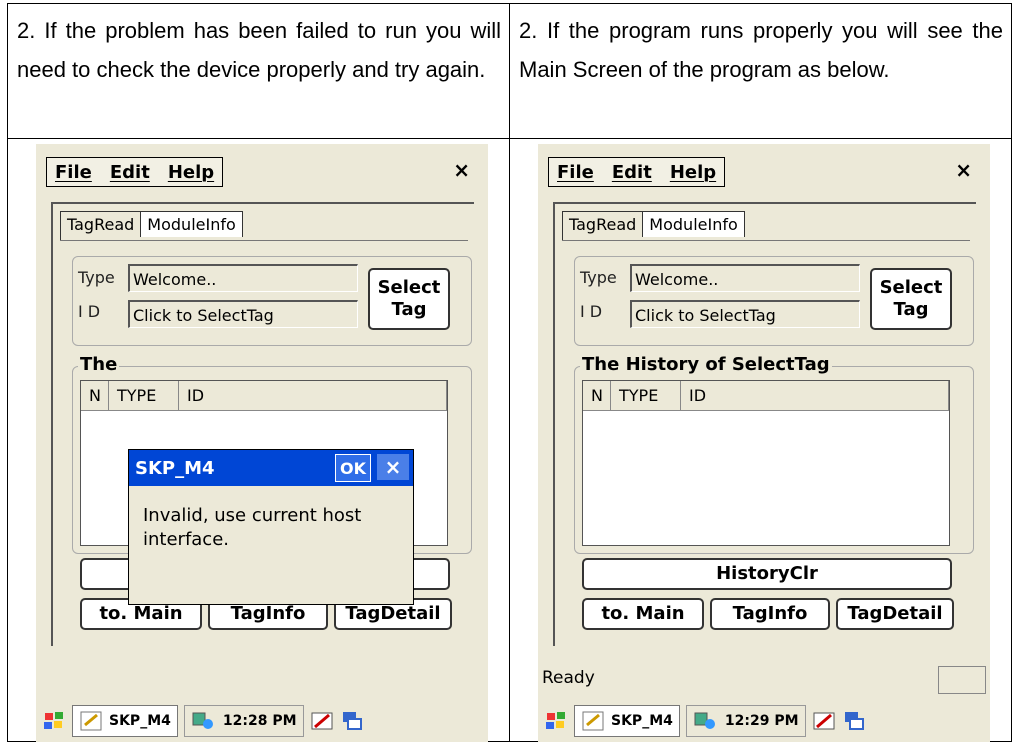  Describe the element at coordinates (262, 679) in the screenshot. I see `status-bar` at that location.